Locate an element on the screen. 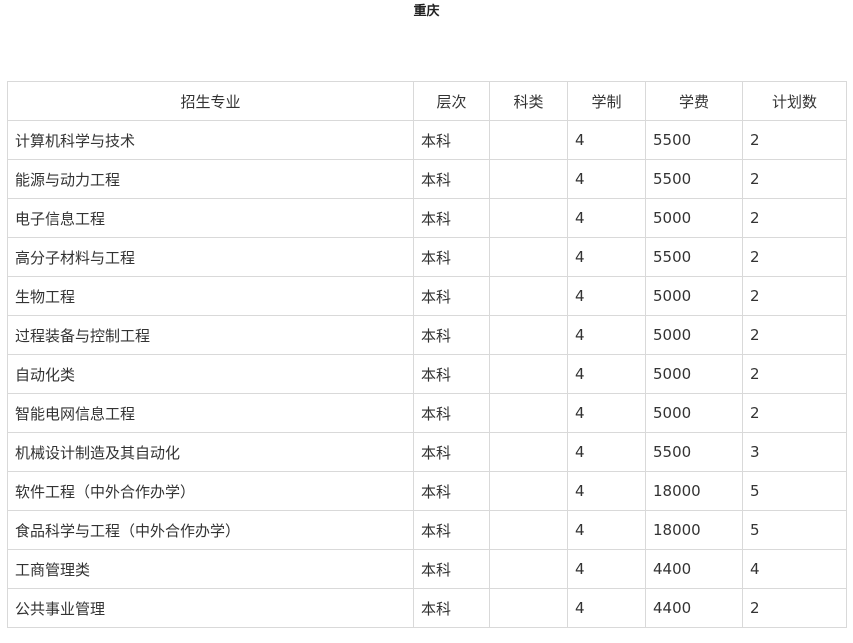 Image resolution: width=853 pixels, height=643 pixels. header-category: 科类 is located at coordinates (528, 101).